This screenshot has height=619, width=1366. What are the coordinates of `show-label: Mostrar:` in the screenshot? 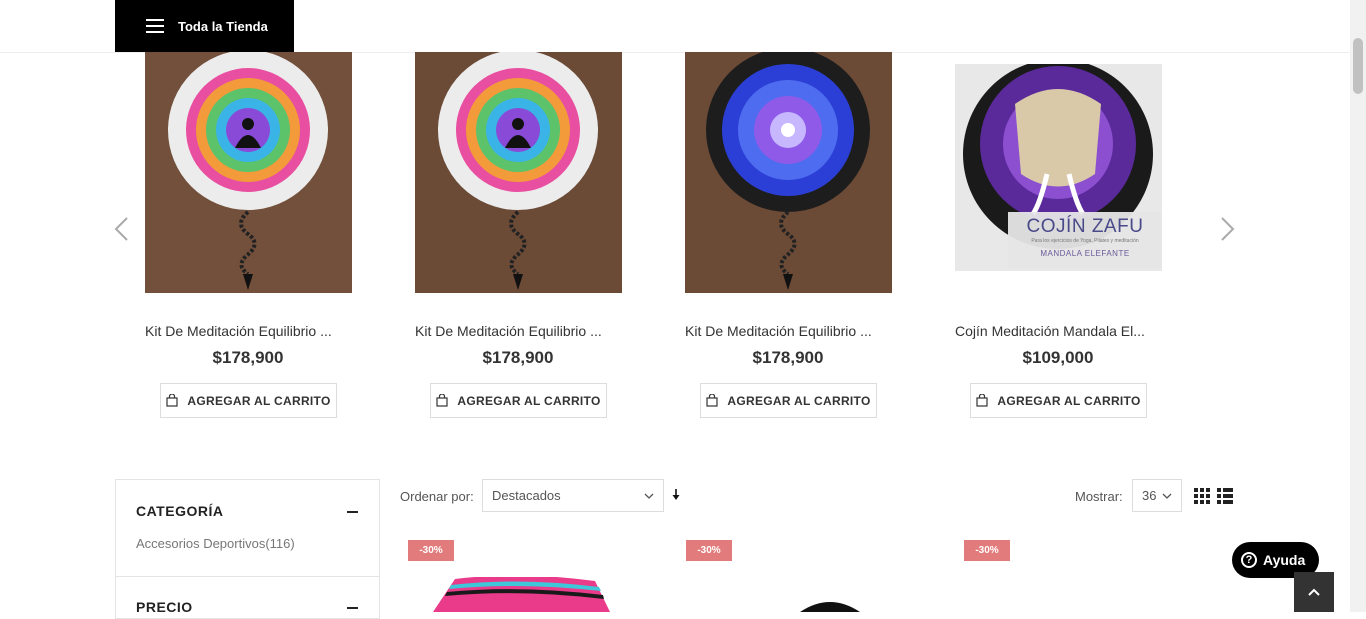 It's located at (1099, 496).